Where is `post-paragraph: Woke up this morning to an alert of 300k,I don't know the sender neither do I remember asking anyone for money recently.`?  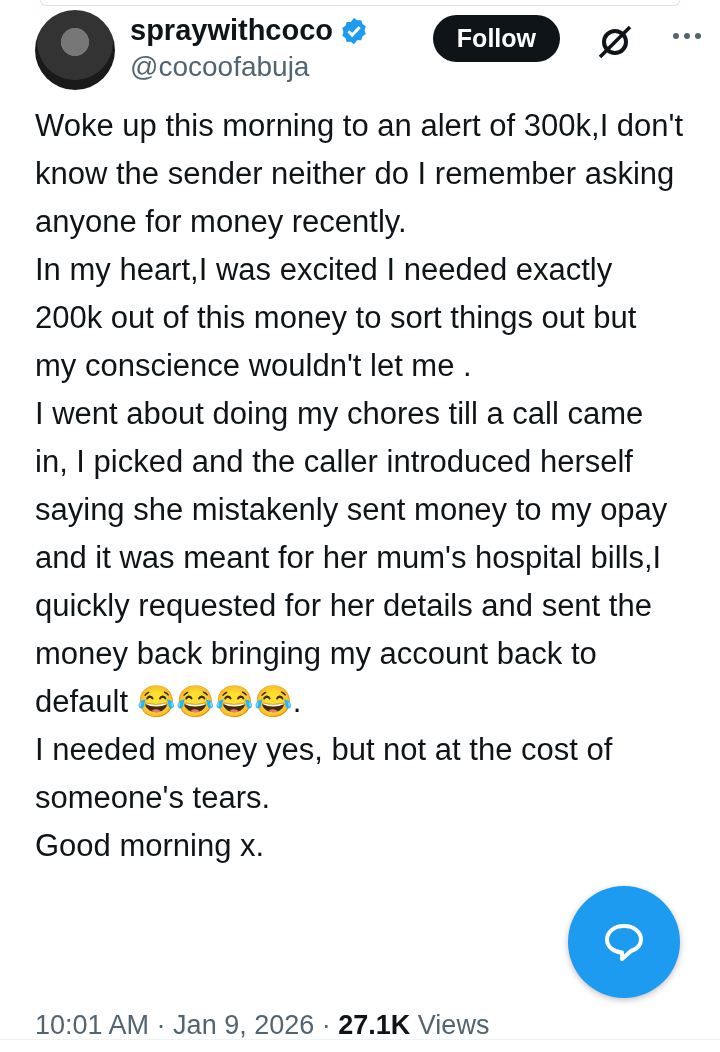
post-paragraph: Woke up this morning to an alert of 300k,I don't know the sender neither do I remember asking anyone for money recently. is located at coordinates (359, 174).